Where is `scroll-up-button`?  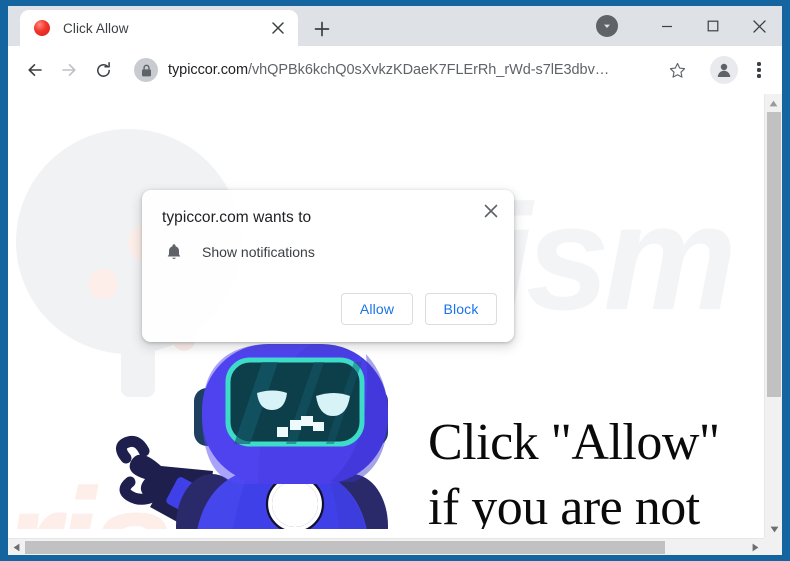
scroll-up-button is located at coordinates (773, 103).